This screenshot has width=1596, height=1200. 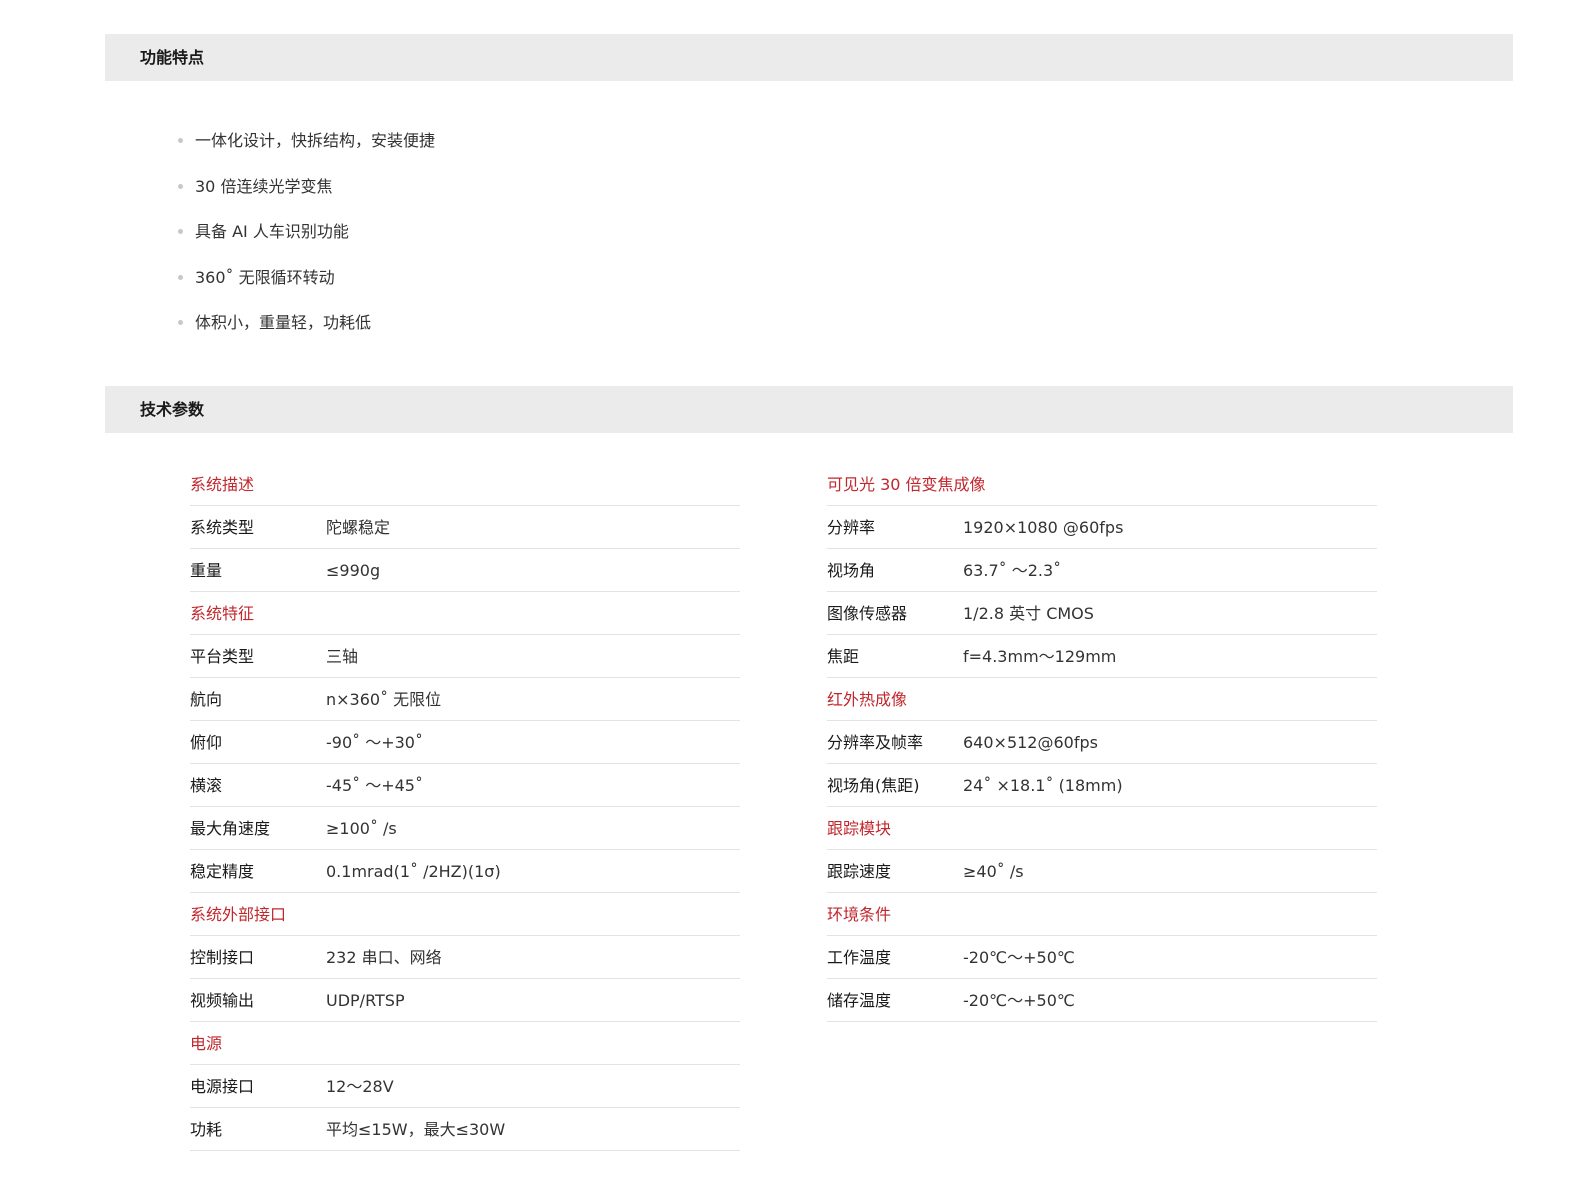 I want to click on spec-category-label: 可见光 30 倍变焦成像, so click(x=906, y=484).